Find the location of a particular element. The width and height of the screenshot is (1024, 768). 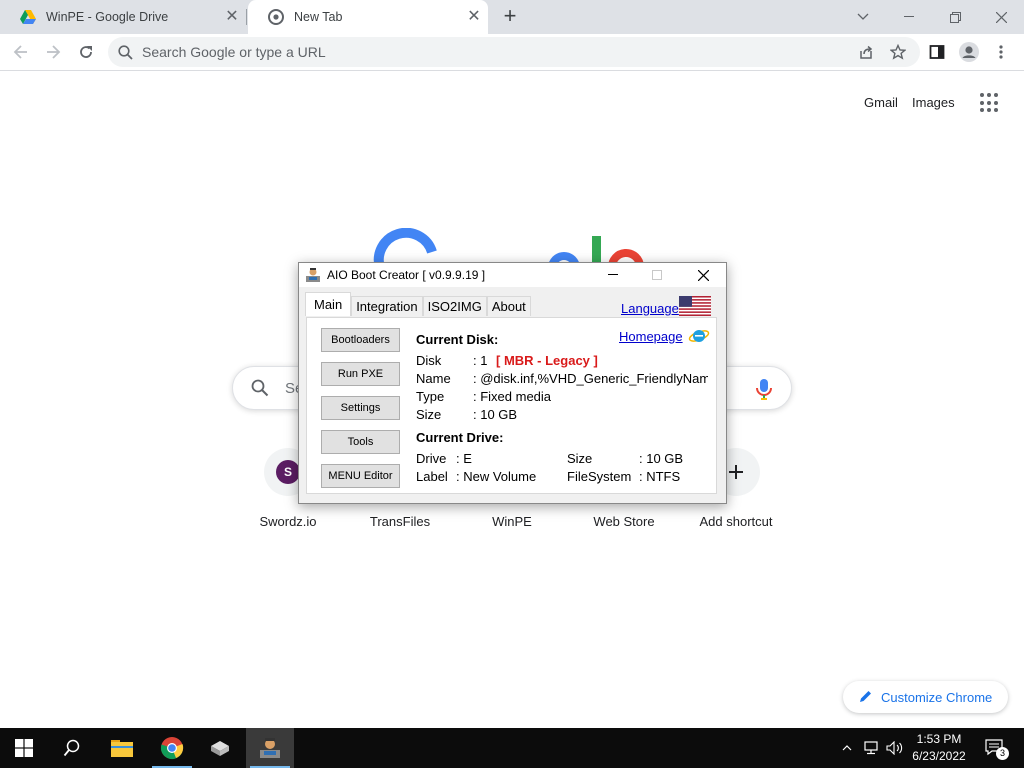

restore-button is located at coordinates (955, 17).